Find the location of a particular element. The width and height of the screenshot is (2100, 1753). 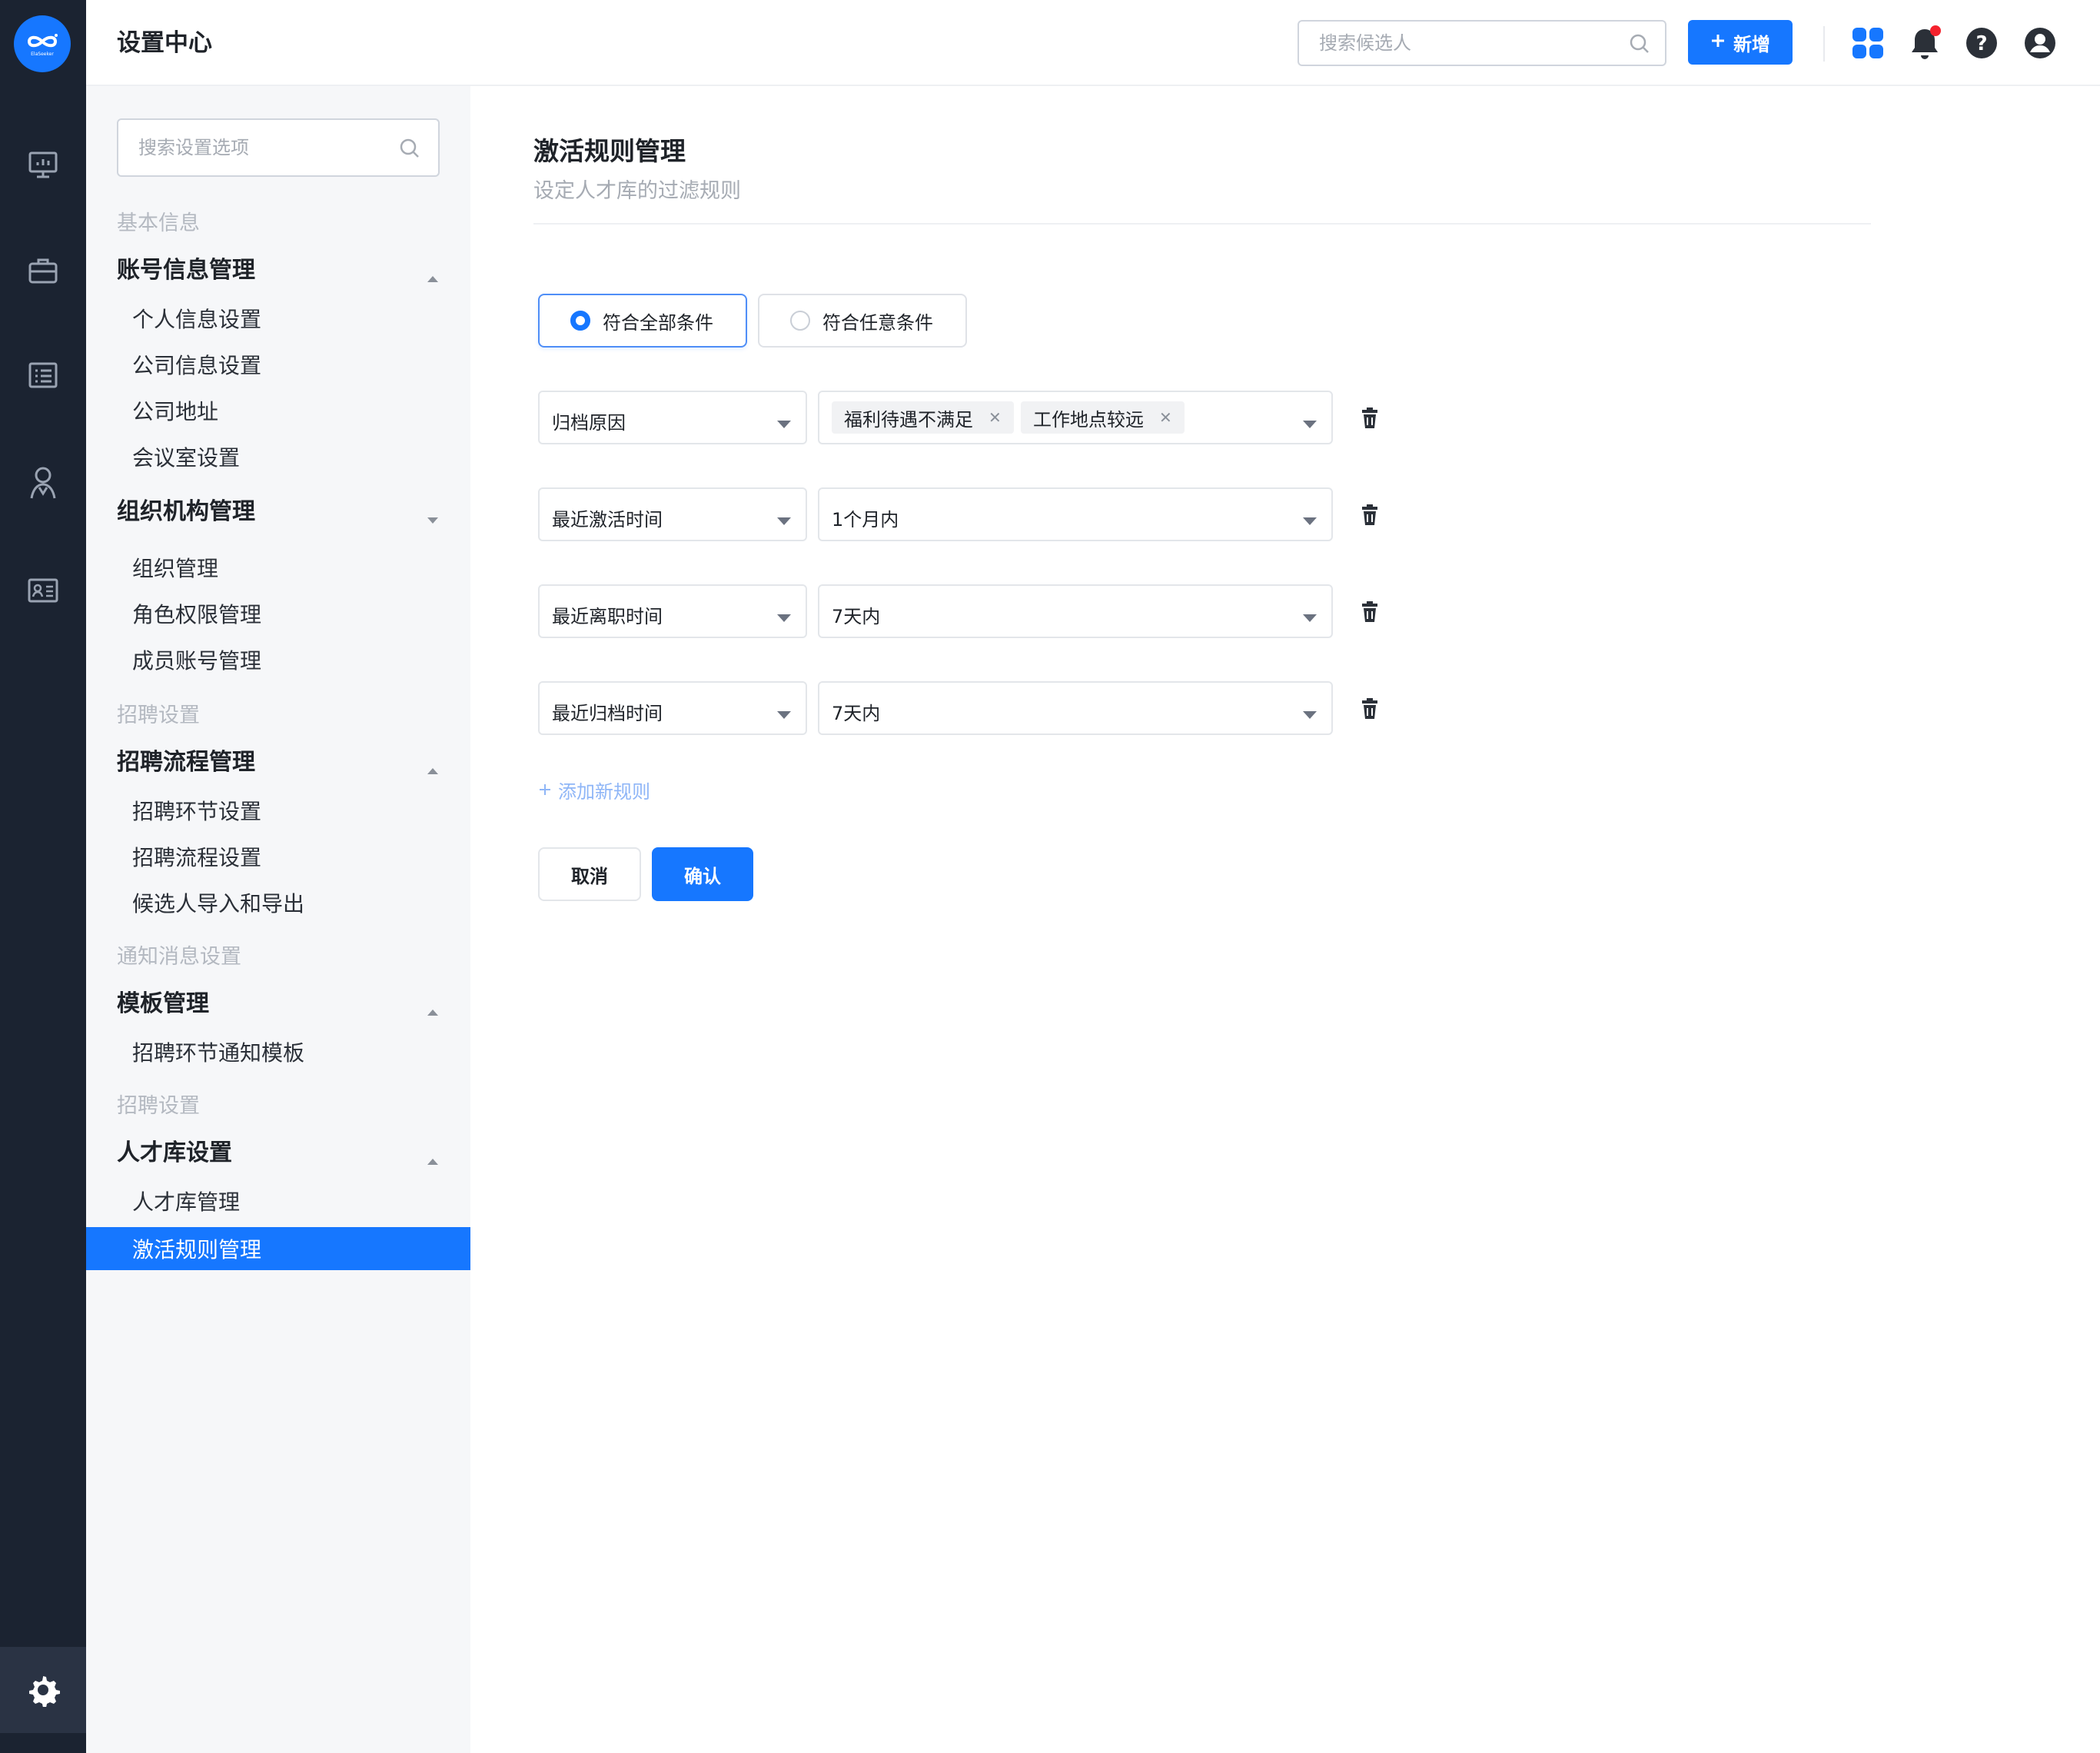

app-logo: ElaSeeker is located at coordinates (42, 44).